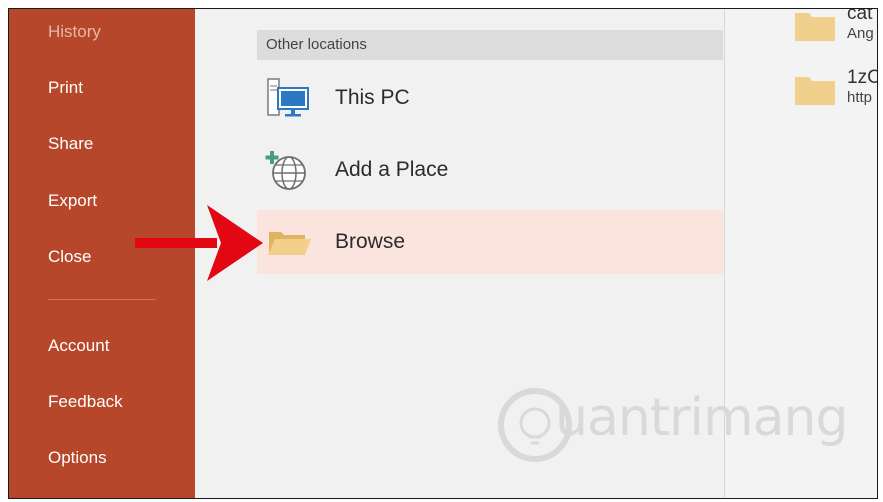 The width and height of the screenshot is (883, 502). What do you see at coordinates (85, 402) in the screenshot?
I see `nav-feedback: Feedback` at bounding box center [85, 402].